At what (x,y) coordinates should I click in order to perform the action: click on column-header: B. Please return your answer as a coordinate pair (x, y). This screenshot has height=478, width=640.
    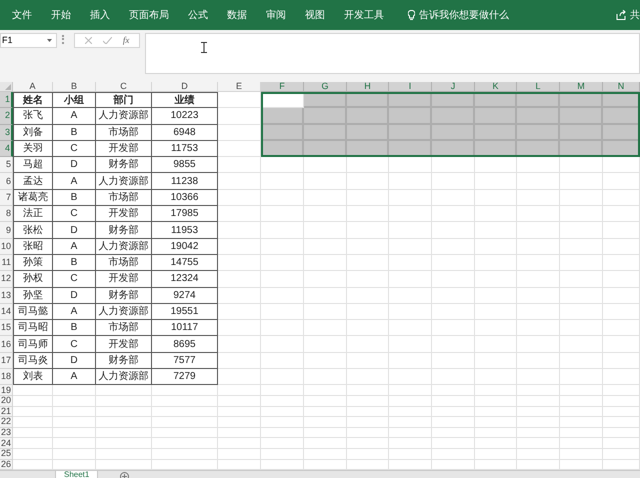
    Looking at the image, I should click on (74, 87).